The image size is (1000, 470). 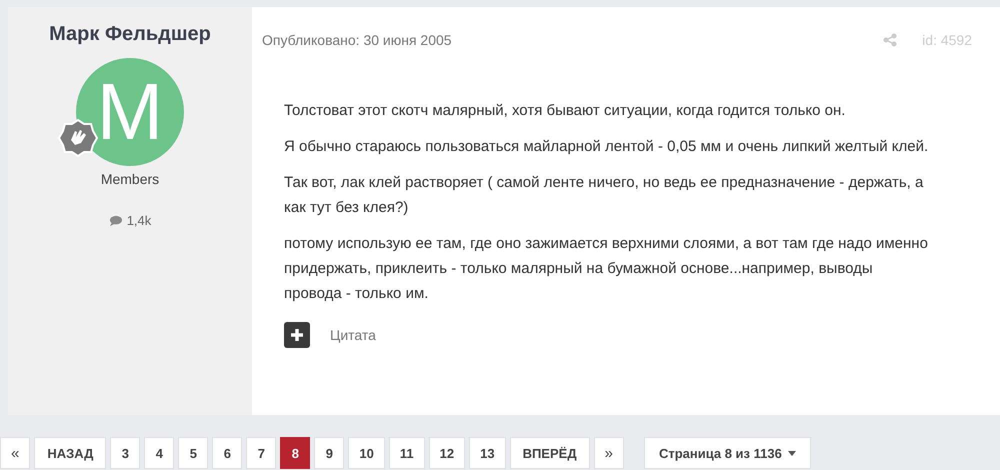 What do you see at coordinates (487, 453) in the screenshot?
I see `page-button: 13` at bounding box center [487, 453].